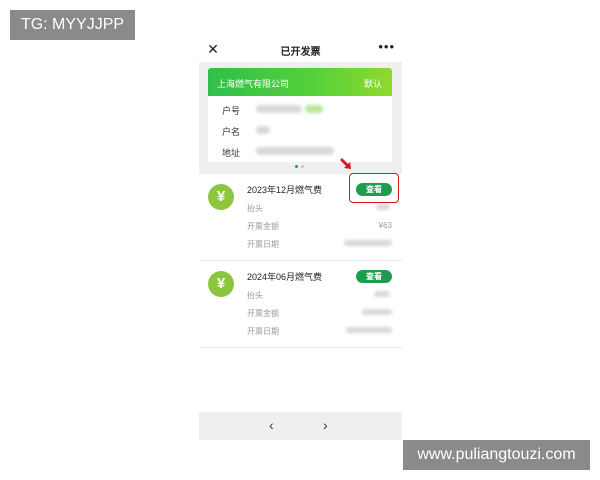 The image size is (600, 480). What do you see at coordinates (377, 312) in the screenshot?
I see `invoice-amount-value` at bounding box center [377, 312].